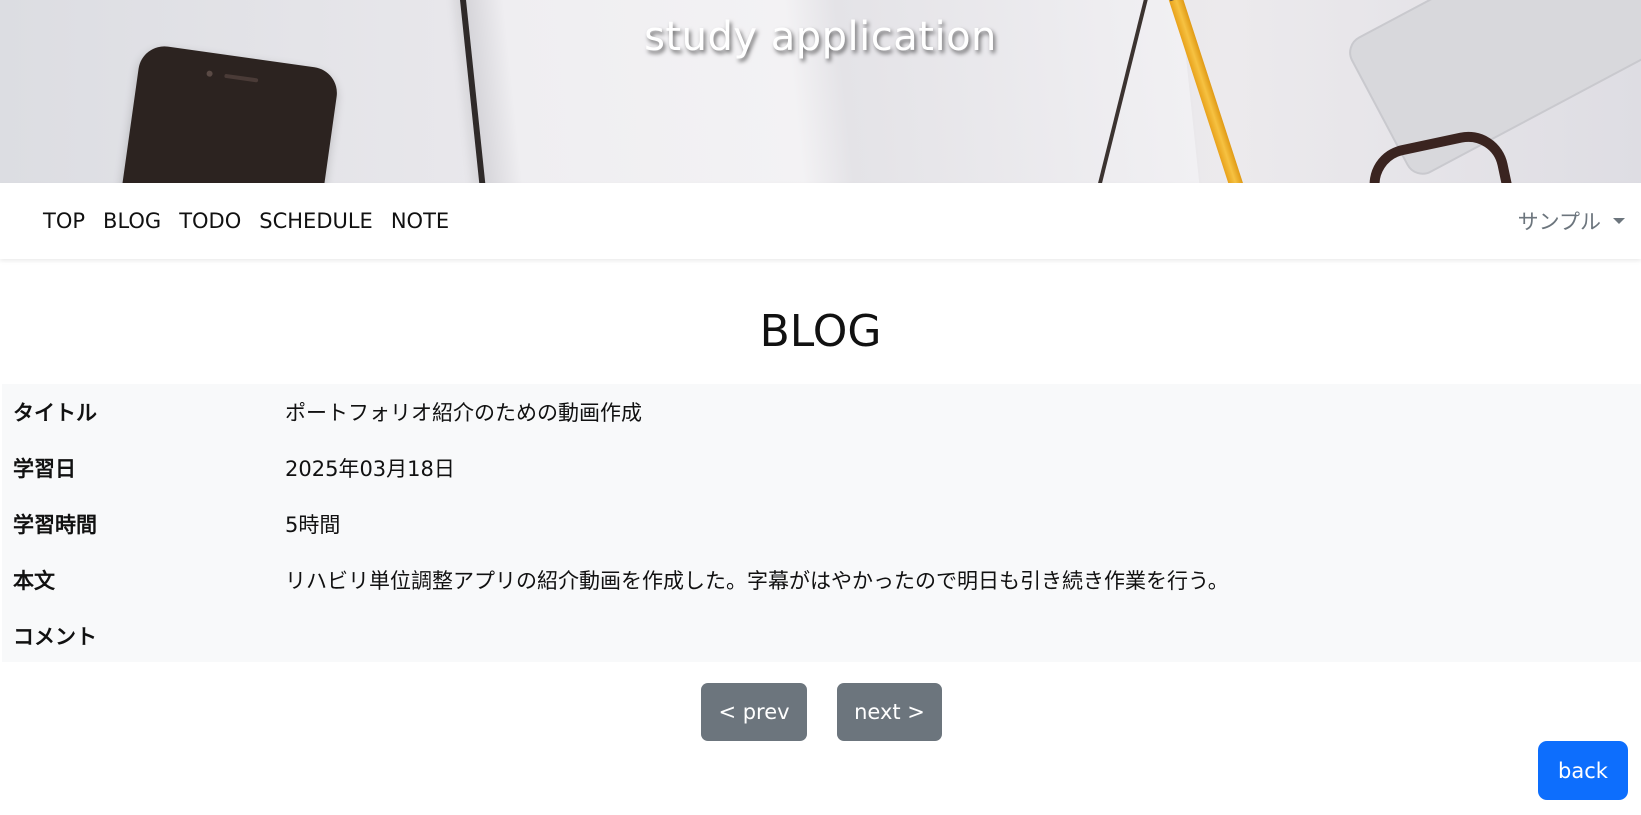 This screenshot has height=815, width=1641. I want to click on site-title: study application, so click(820, 37).